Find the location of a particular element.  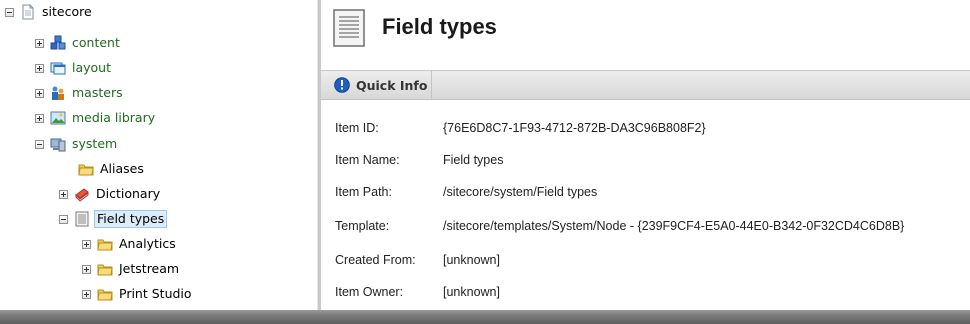

tree-node-aliases: Aliases is located at coordinates (112, 169).